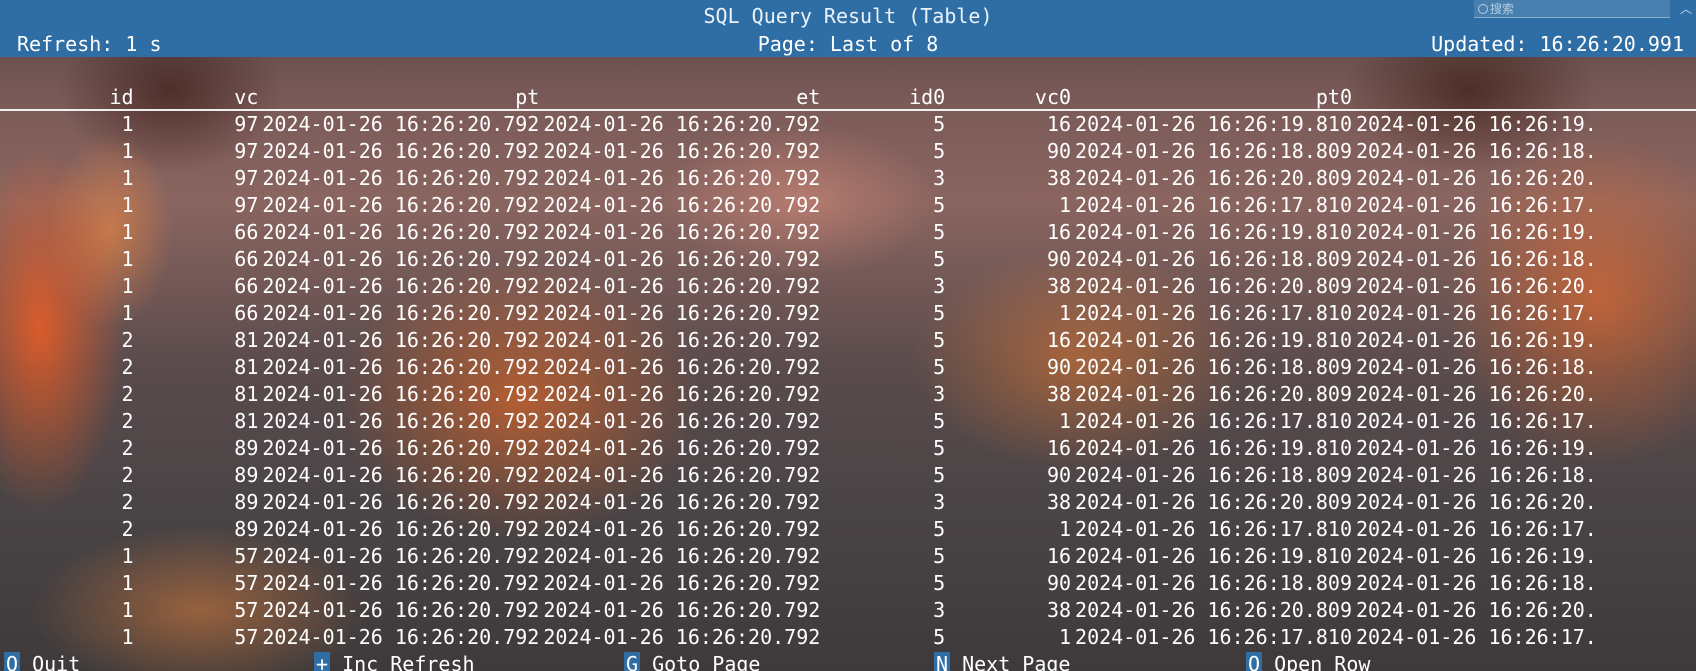  I want to click on key-badge: G, so click(632, 661).